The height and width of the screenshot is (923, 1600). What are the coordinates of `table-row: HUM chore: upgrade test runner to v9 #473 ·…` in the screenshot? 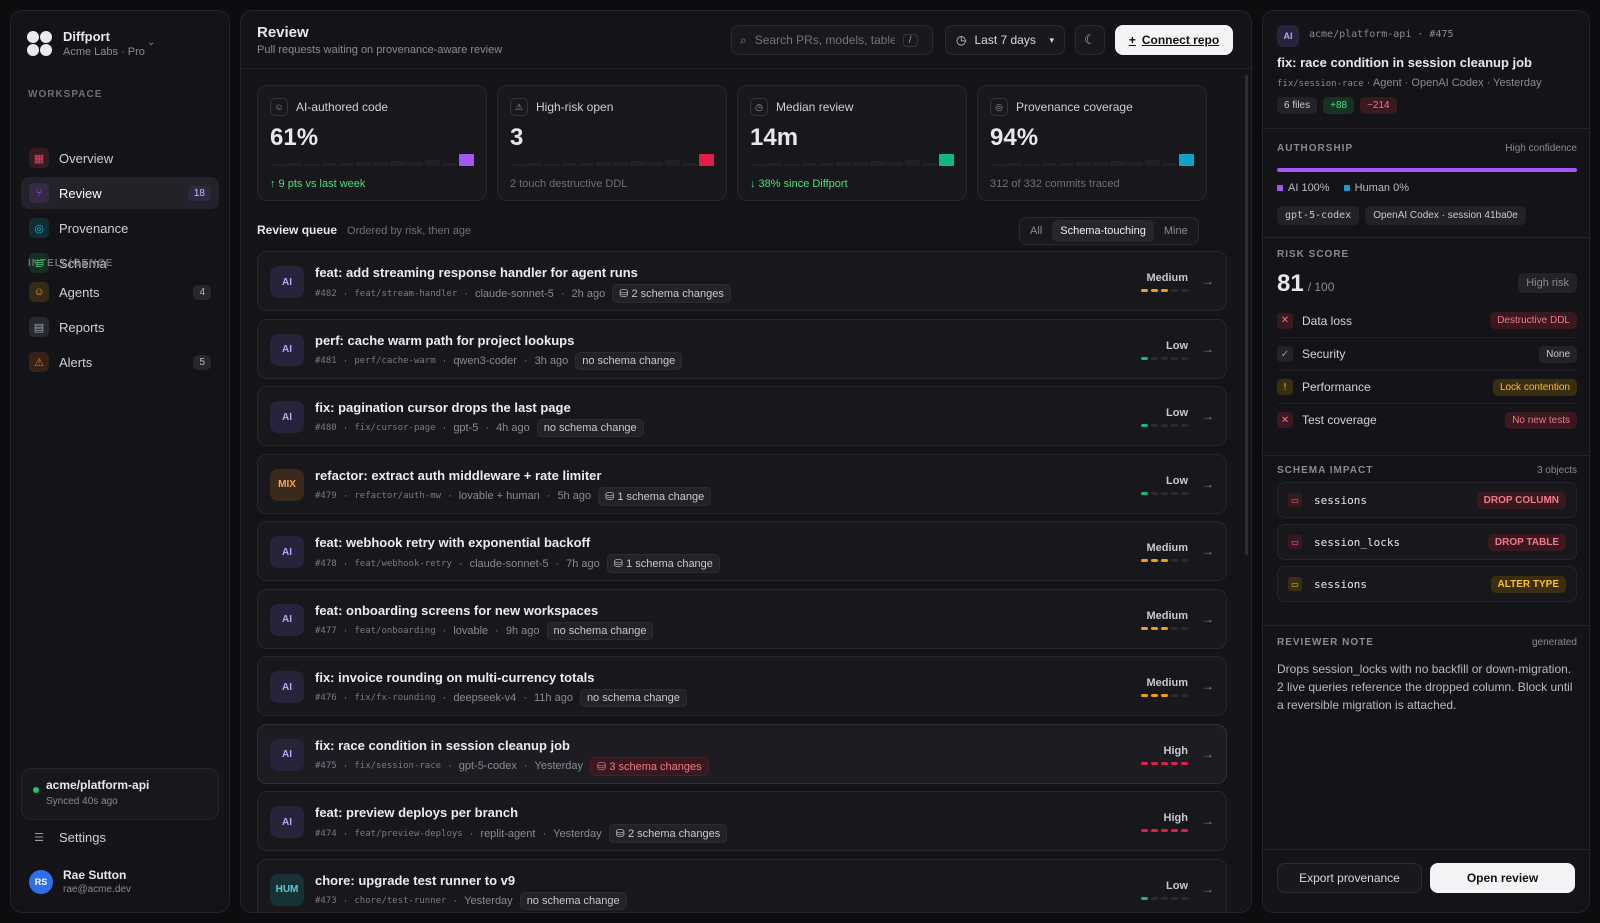 It's located at (742, 885).